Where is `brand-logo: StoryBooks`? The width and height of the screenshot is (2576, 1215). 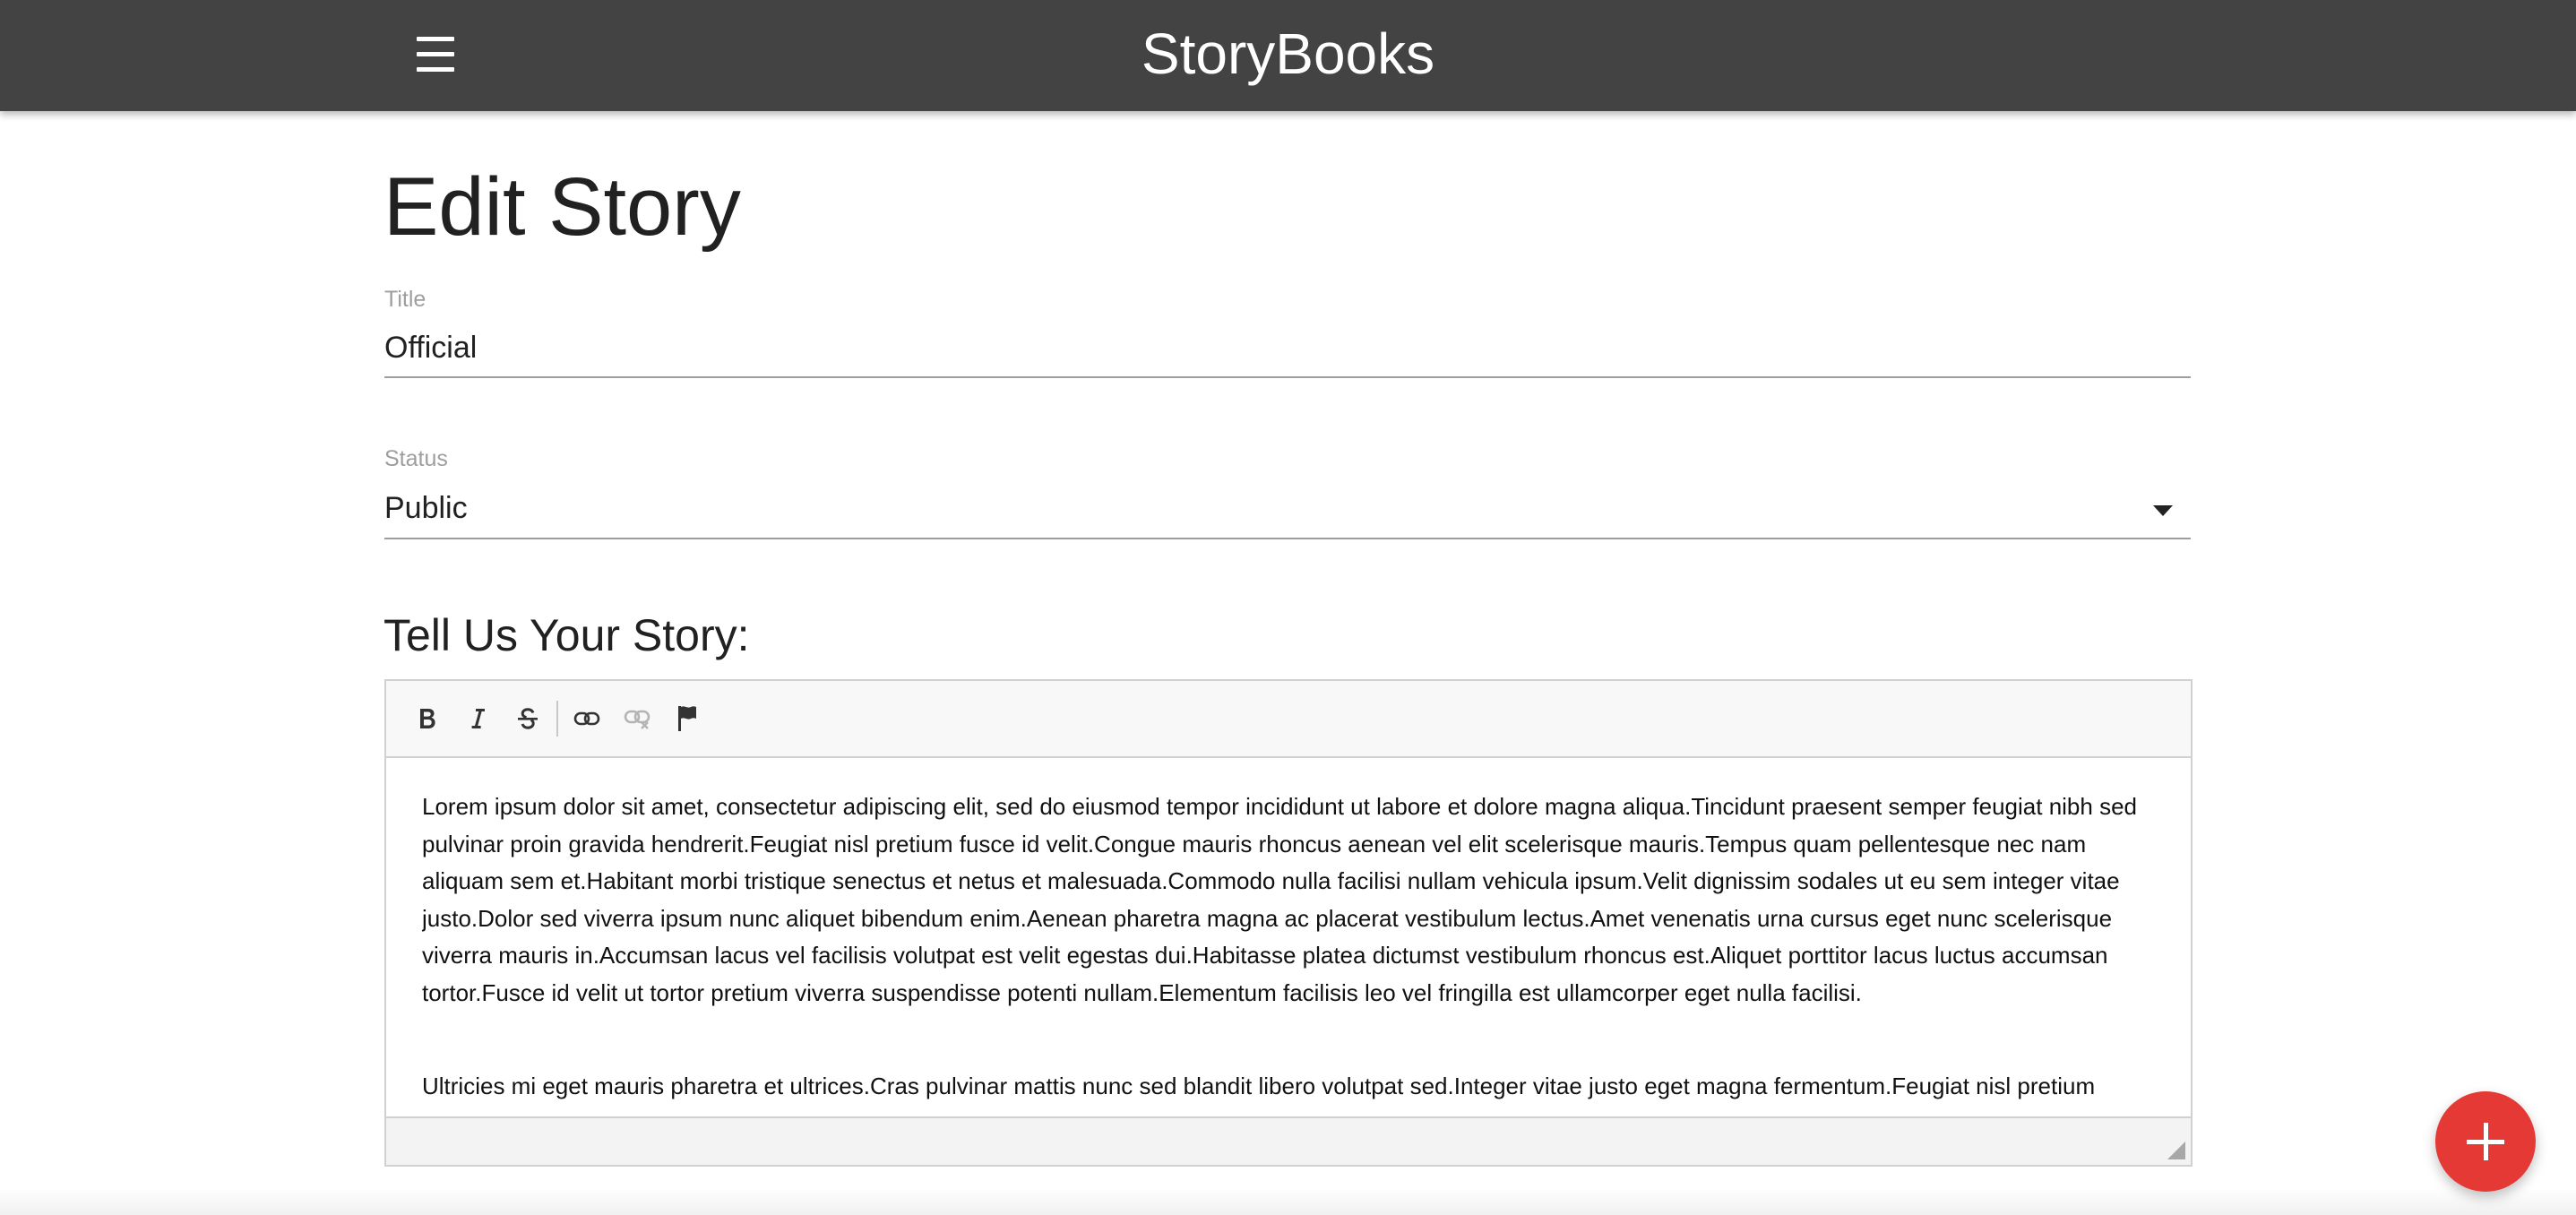
brand-logo: StoryBooks is located at coordinates (1288, 54).